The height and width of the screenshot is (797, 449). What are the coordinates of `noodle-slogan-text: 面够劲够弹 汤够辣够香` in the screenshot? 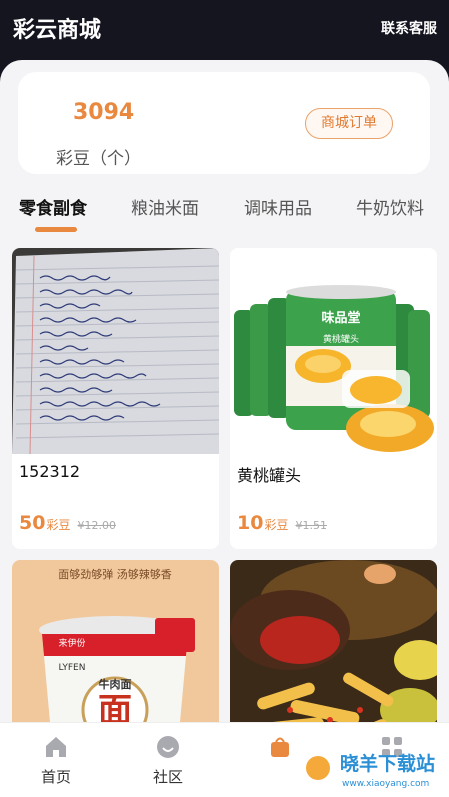 It's located at (115, 574).